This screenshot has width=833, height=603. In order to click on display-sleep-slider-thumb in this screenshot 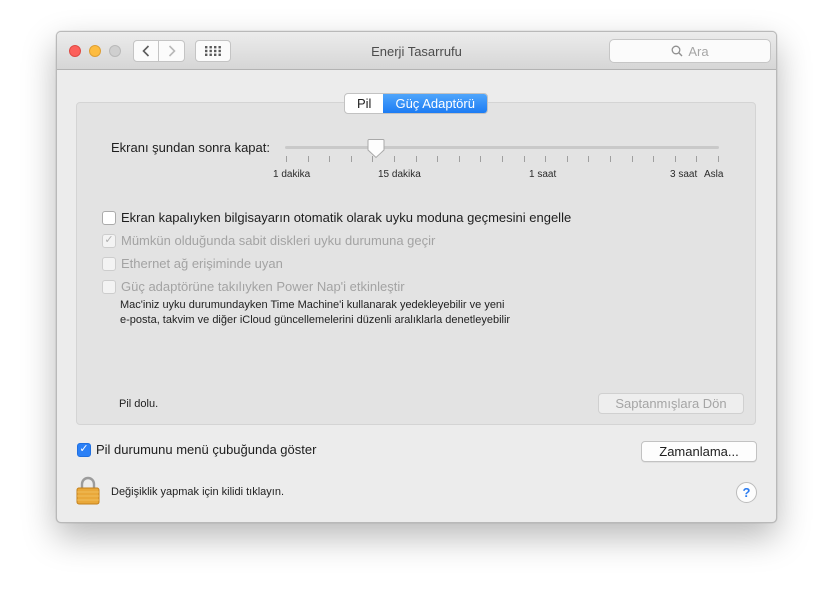, I will do `click(376, 148)`.